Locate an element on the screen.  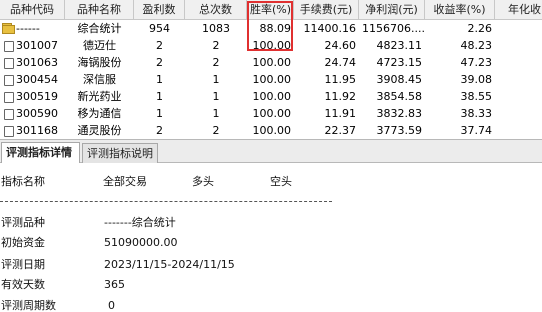
field-value: -------综合统计 is located at coordinates (140, 222).